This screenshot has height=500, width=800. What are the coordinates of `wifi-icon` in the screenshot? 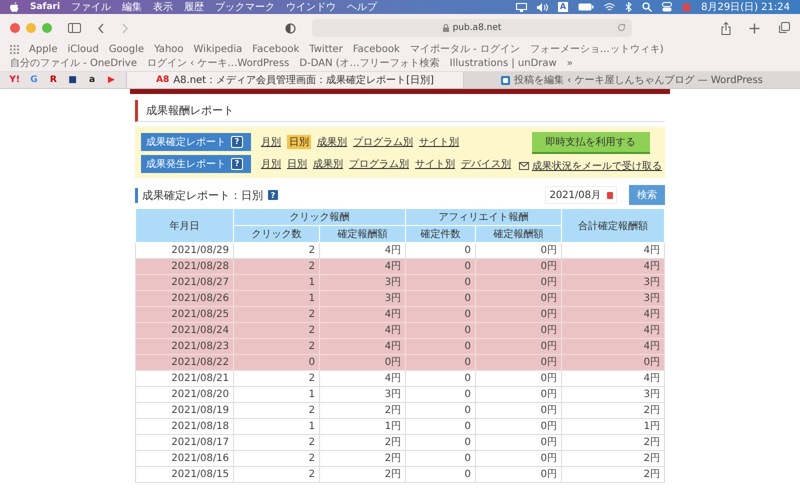 It's located at (610, 7).